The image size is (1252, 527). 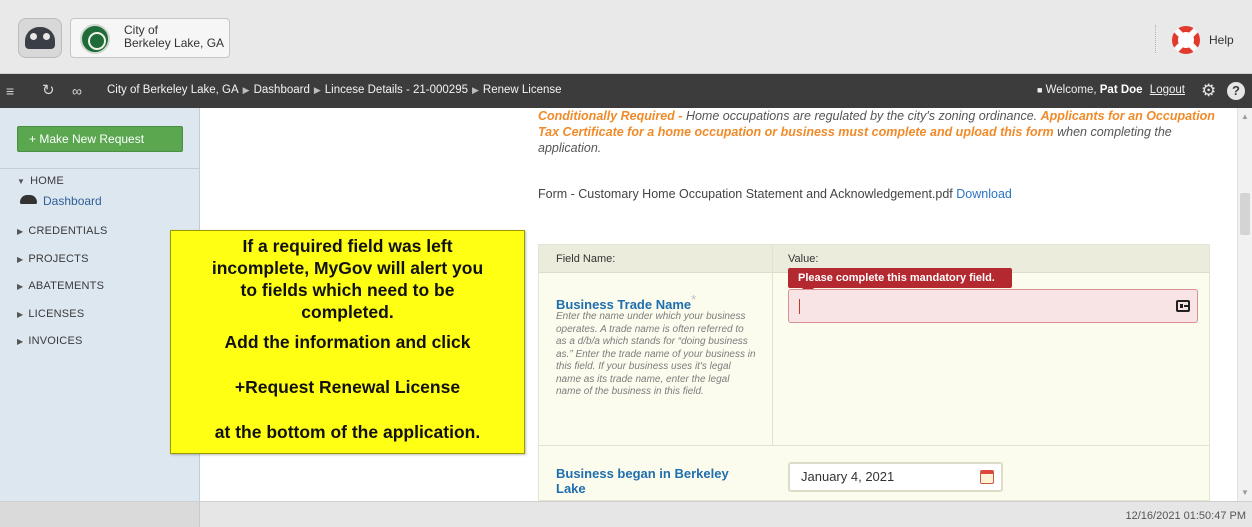 What do you see at coordinates (522, 90) in the screenshot?
I see `breadcrumb-renew-license: Renew License` at bounding box center [522, 90].